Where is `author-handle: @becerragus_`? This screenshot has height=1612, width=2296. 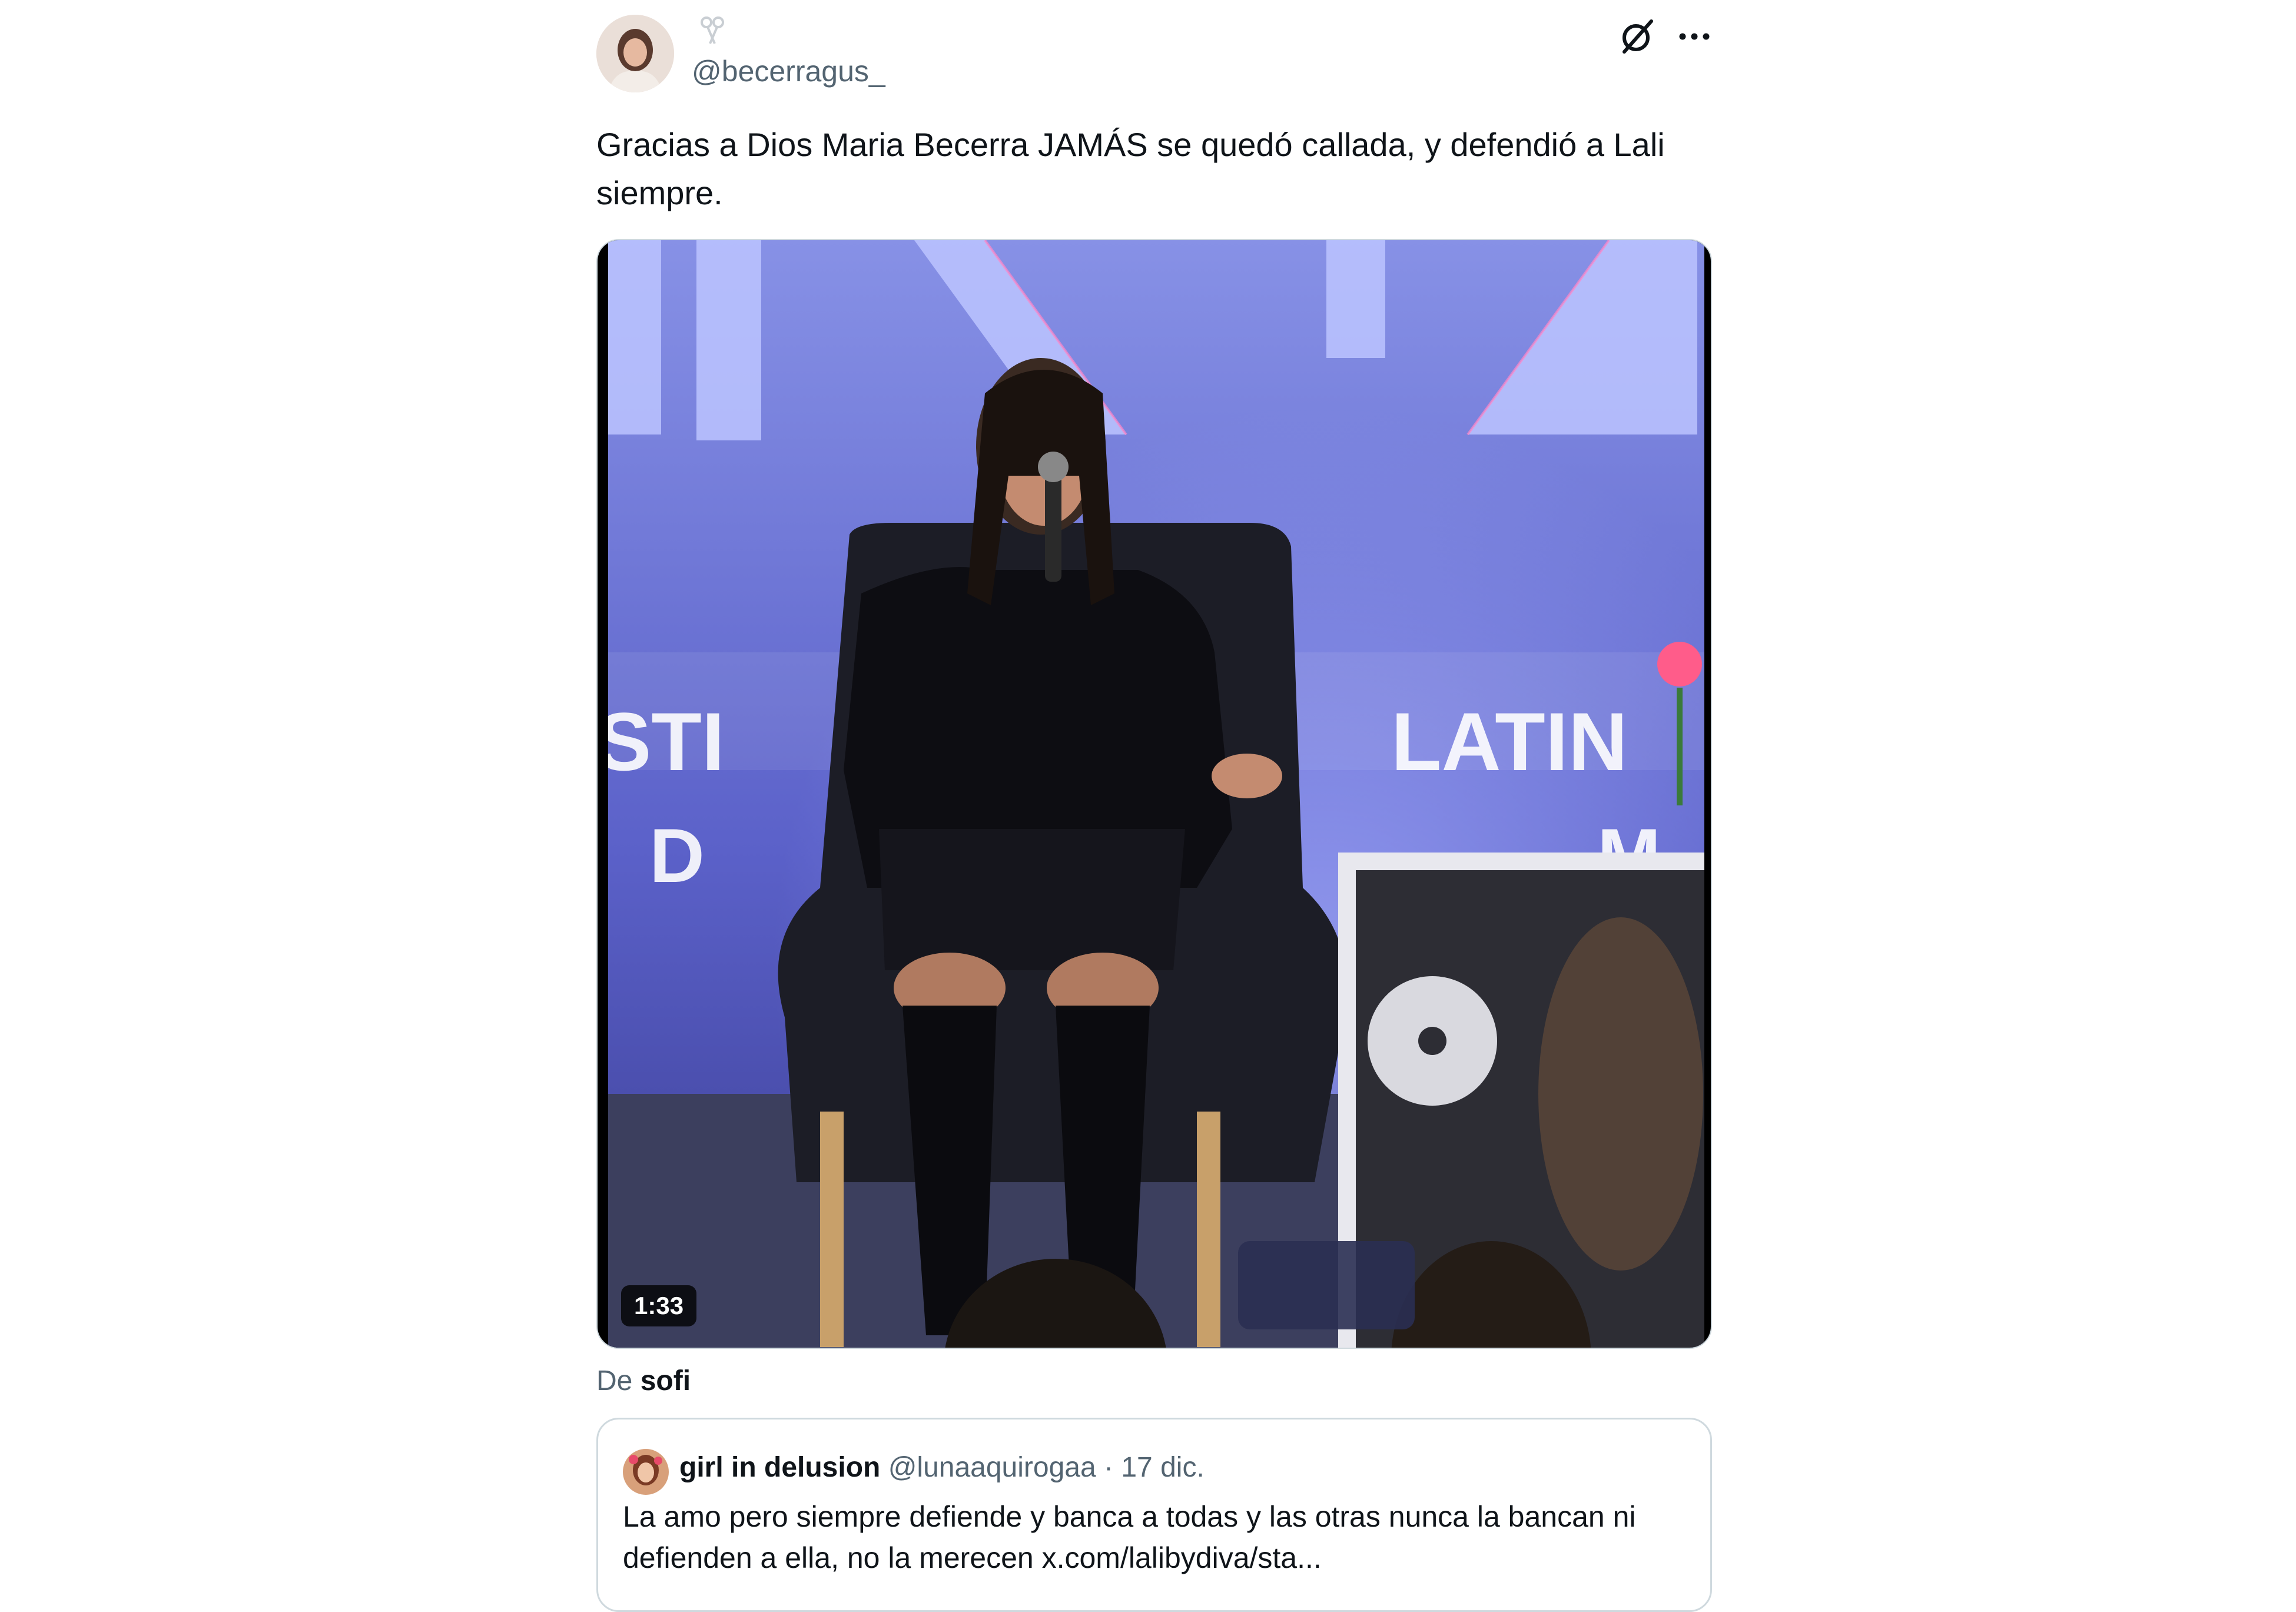
author-handle: @becerragus_ is located at coordinates (788, 71).